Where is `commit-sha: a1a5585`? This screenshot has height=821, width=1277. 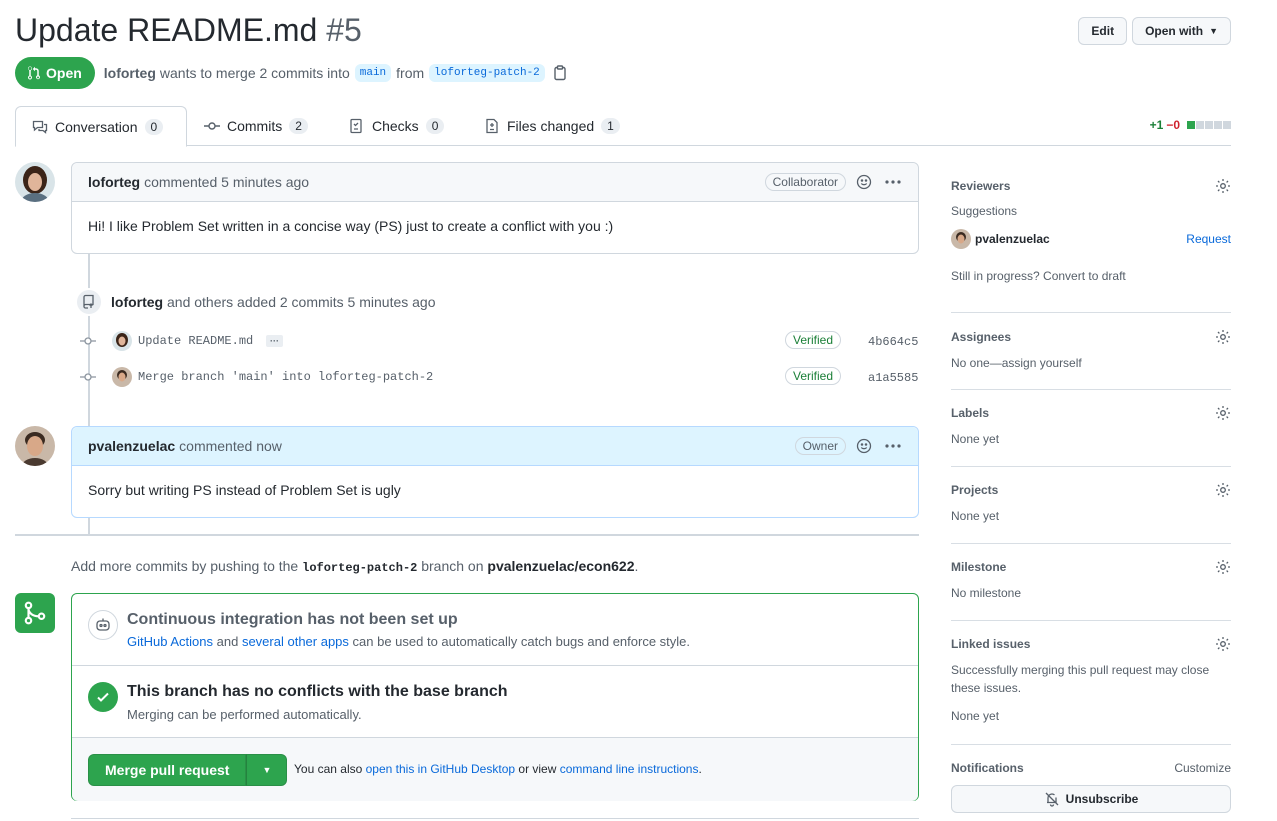 commit-sha: a1a5585 is located at coordinates (893, 378).